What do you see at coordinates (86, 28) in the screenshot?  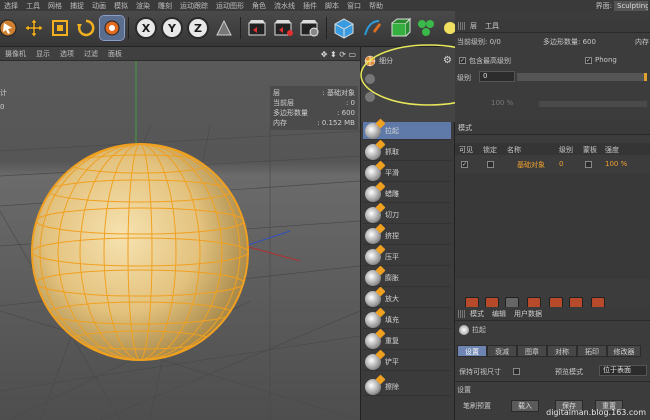 I see `rotate-icon` at bounding box center [86, 28].